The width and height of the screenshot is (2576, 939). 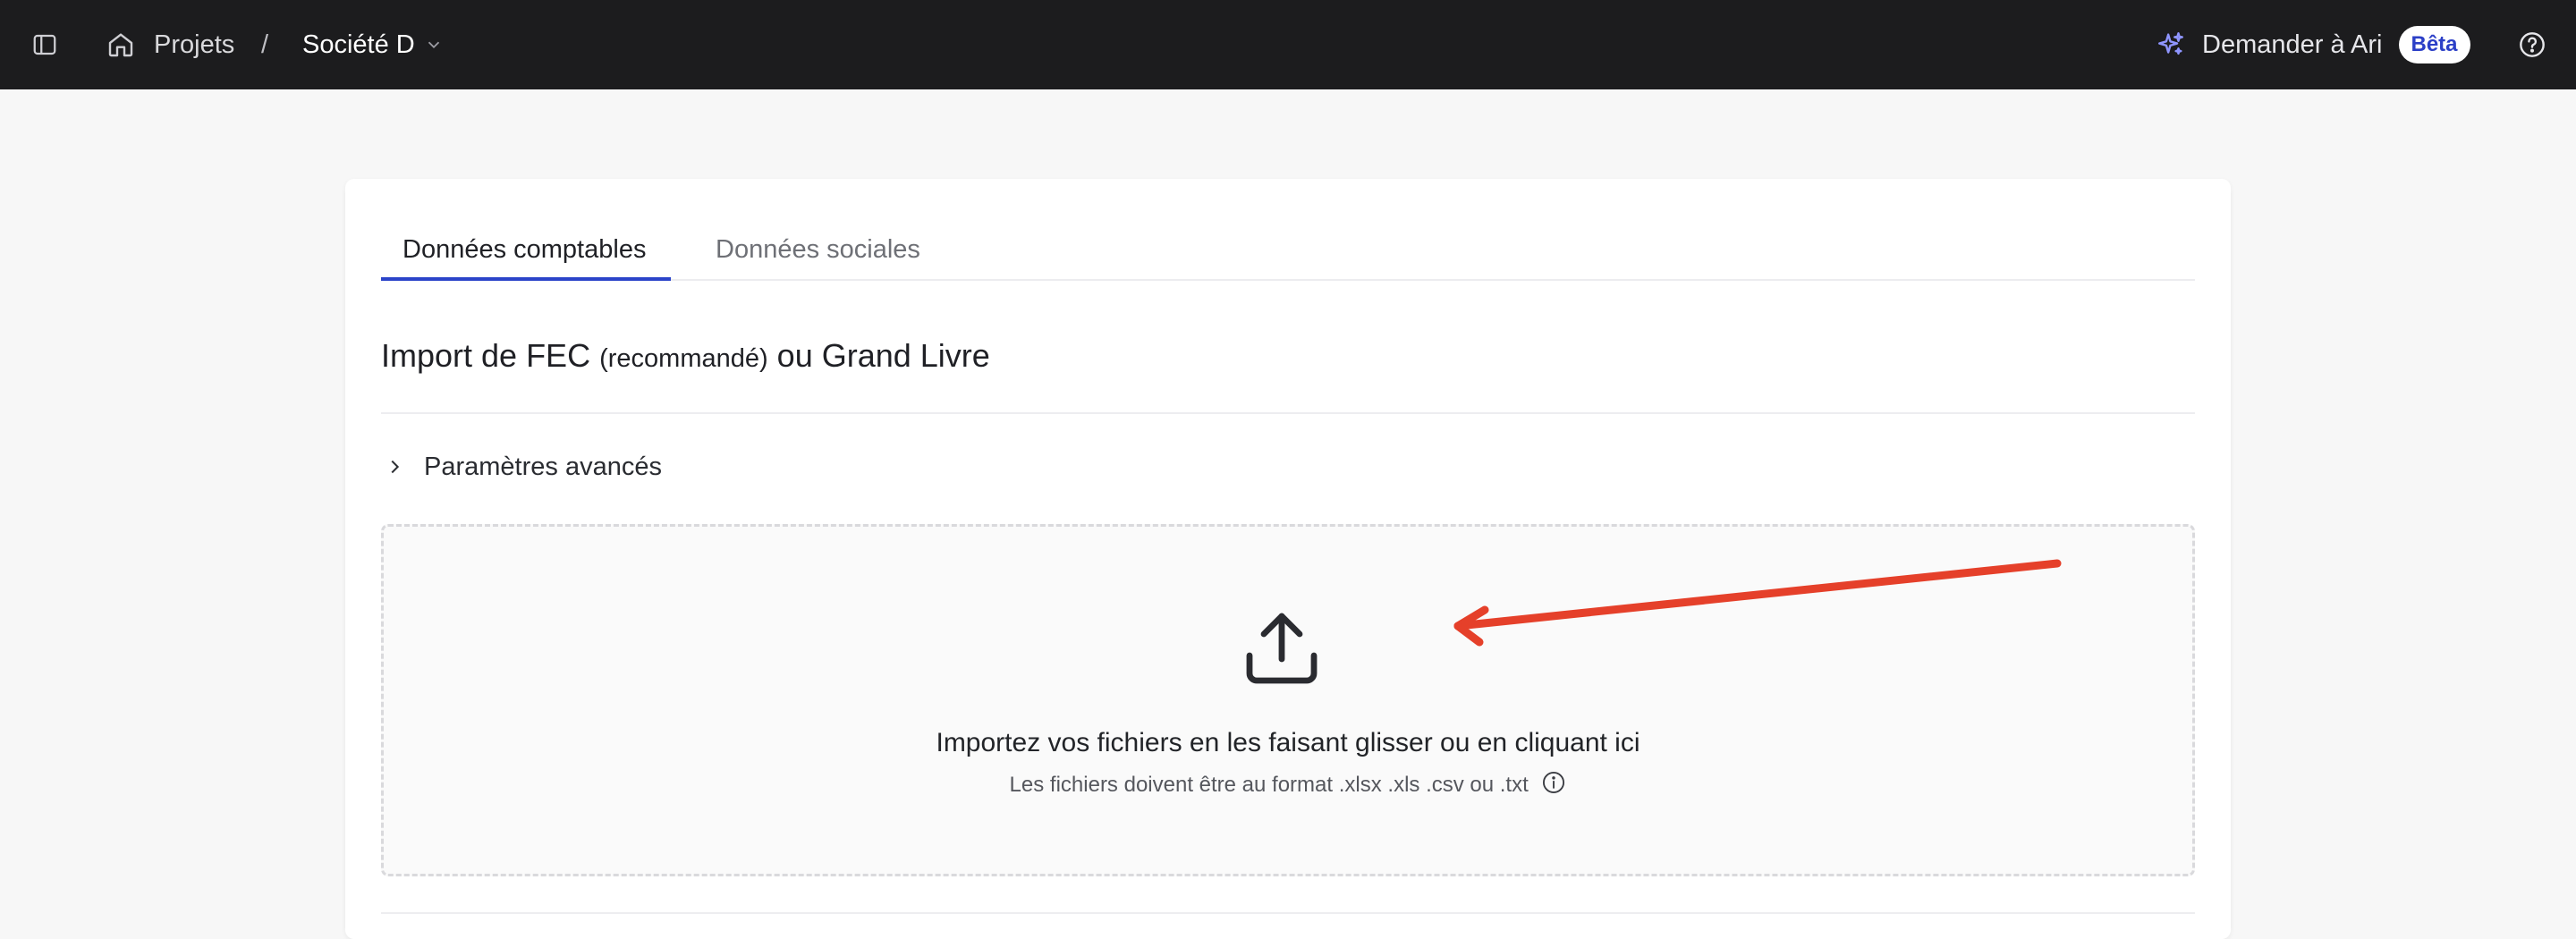 I want to click on sparkle-icon, so click(x=2170, y=43).